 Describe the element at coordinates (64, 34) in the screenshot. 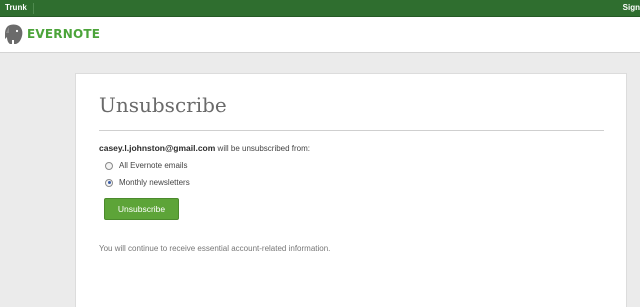

I see `brand-wordmark: EVERNOTE` at that location.